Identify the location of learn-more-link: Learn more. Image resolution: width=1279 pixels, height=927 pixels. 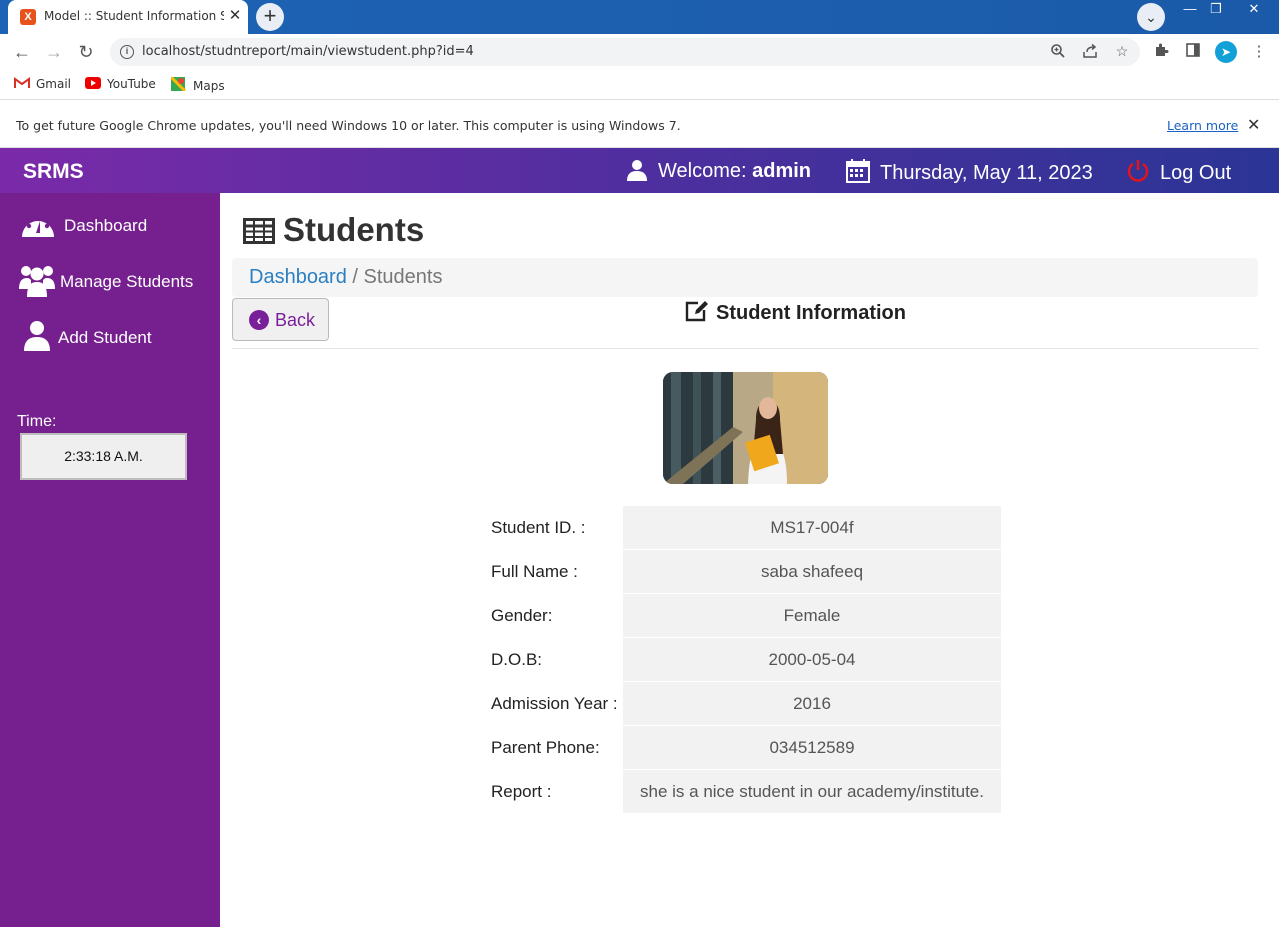
(1202, 125).